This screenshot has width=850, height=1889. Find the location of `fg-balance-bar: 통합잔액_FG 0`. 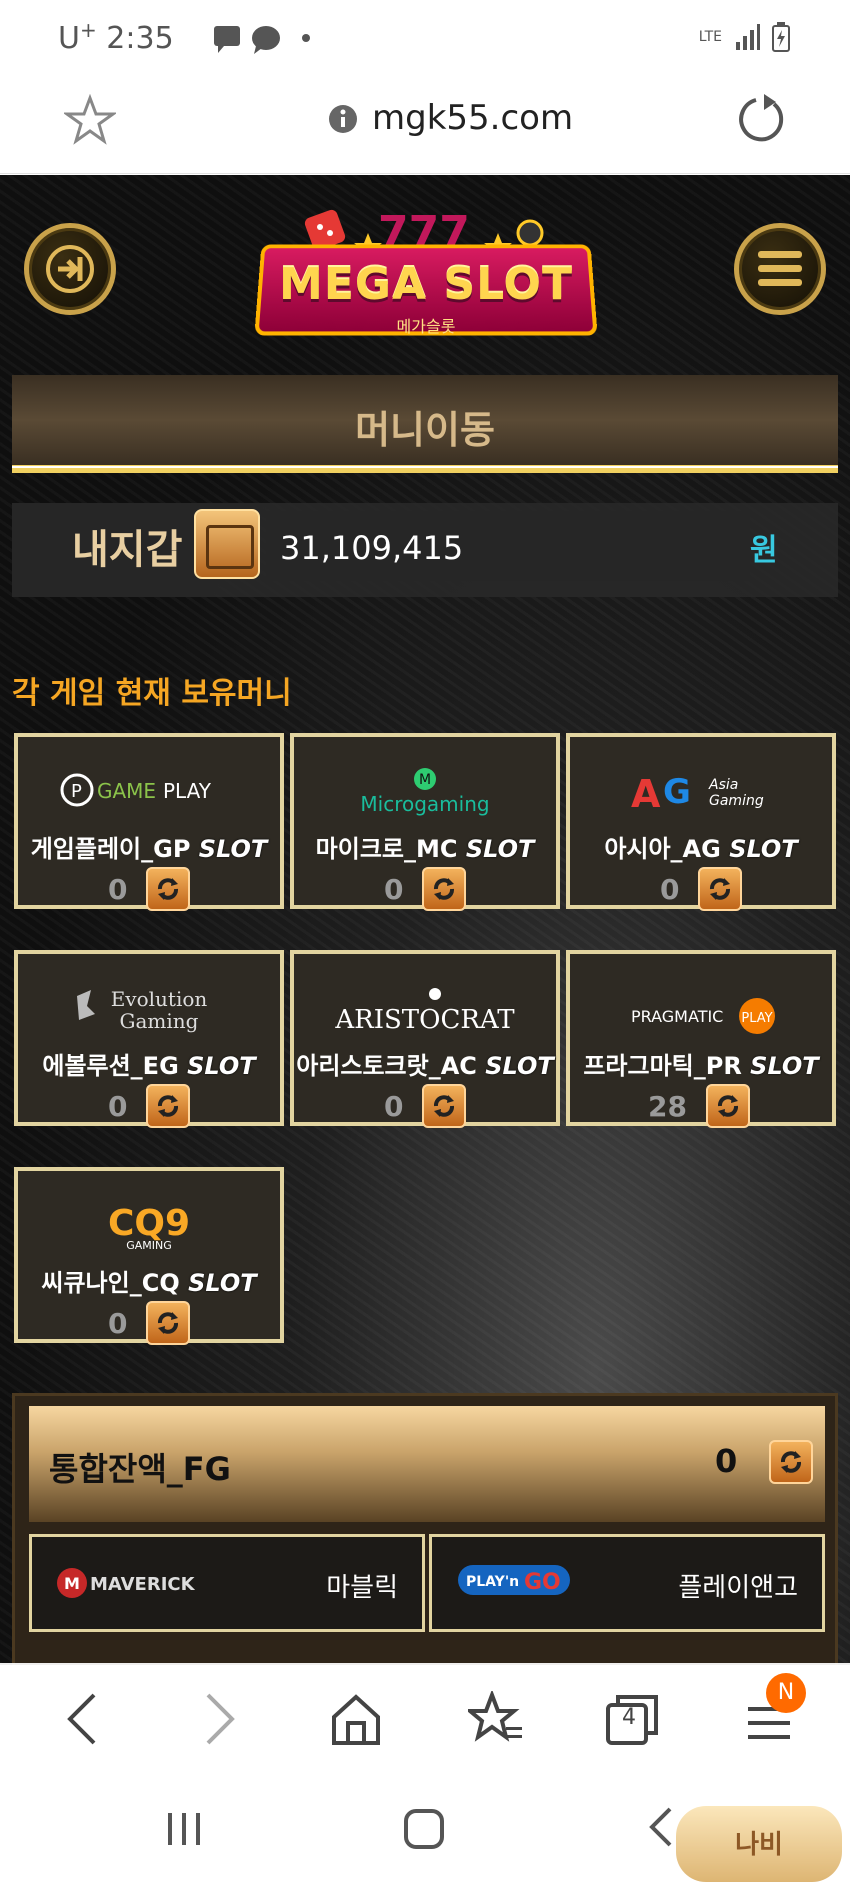

fg-balance-bar: 통합잔액_FG 0 is located at coordinates (427, 1464).